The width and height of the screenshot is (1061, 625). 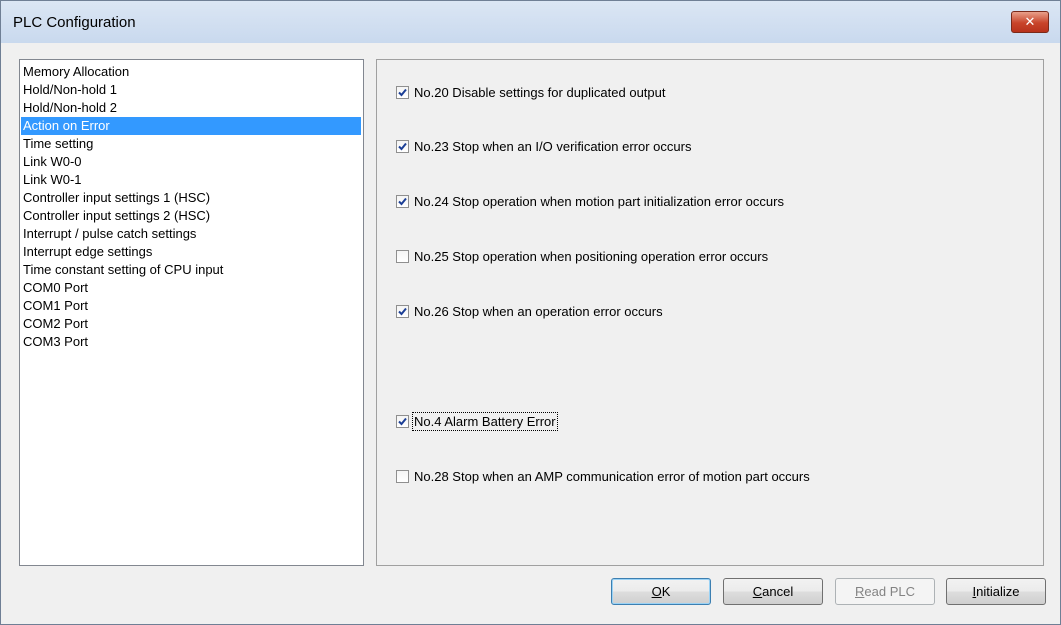 What do you see at coordinates (191, 108) in the screenshot?
I see `sidebar-item: Hold/Non-hold 2` at bounding box center [191, 108].